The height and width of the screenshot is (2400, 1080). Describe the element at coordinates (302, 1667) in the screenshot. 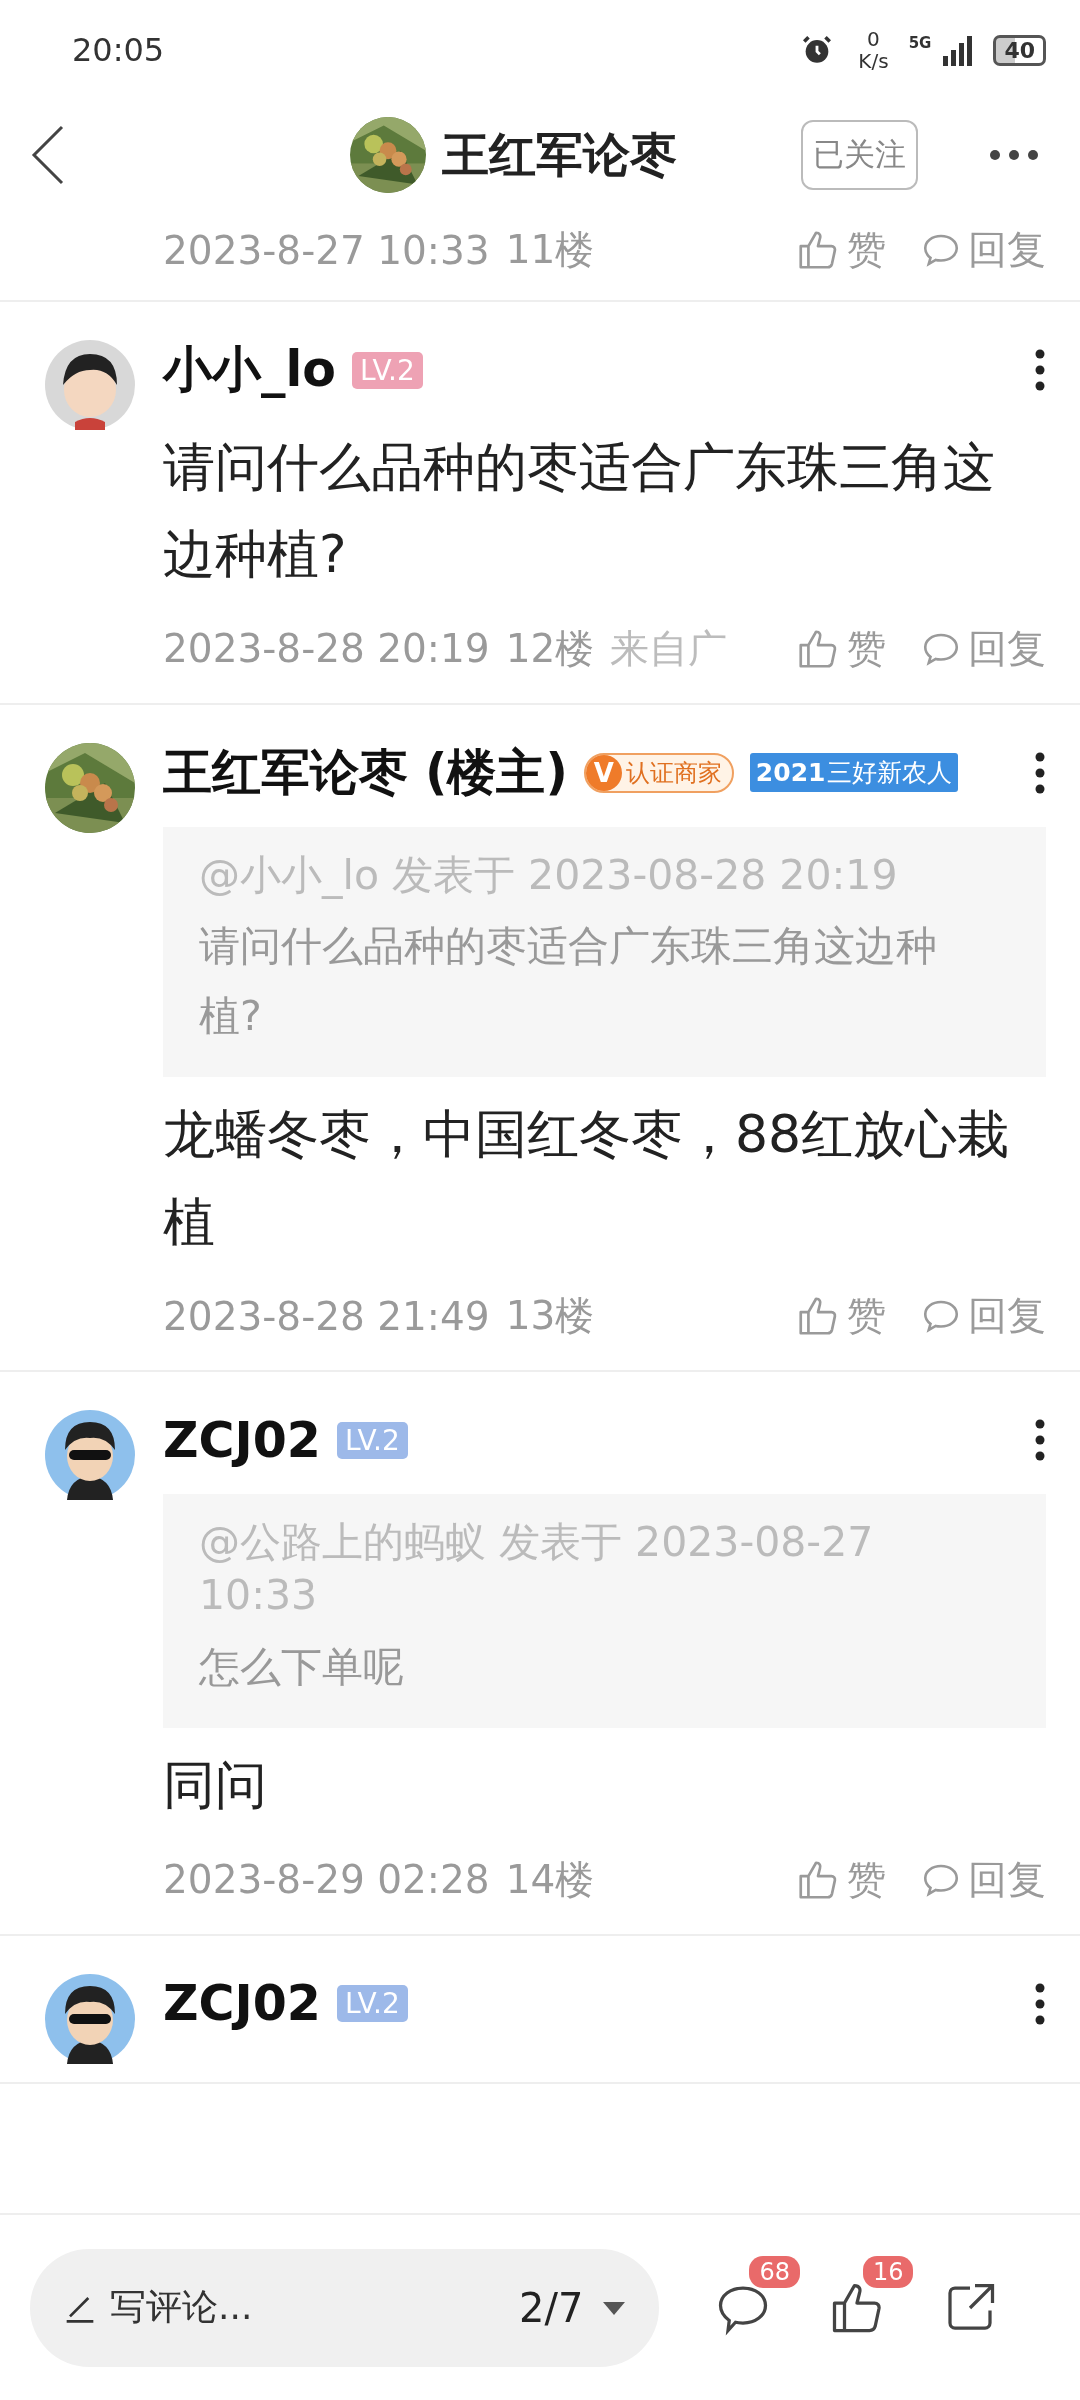

I see `quote-text: 怎么下单呢` at that location.